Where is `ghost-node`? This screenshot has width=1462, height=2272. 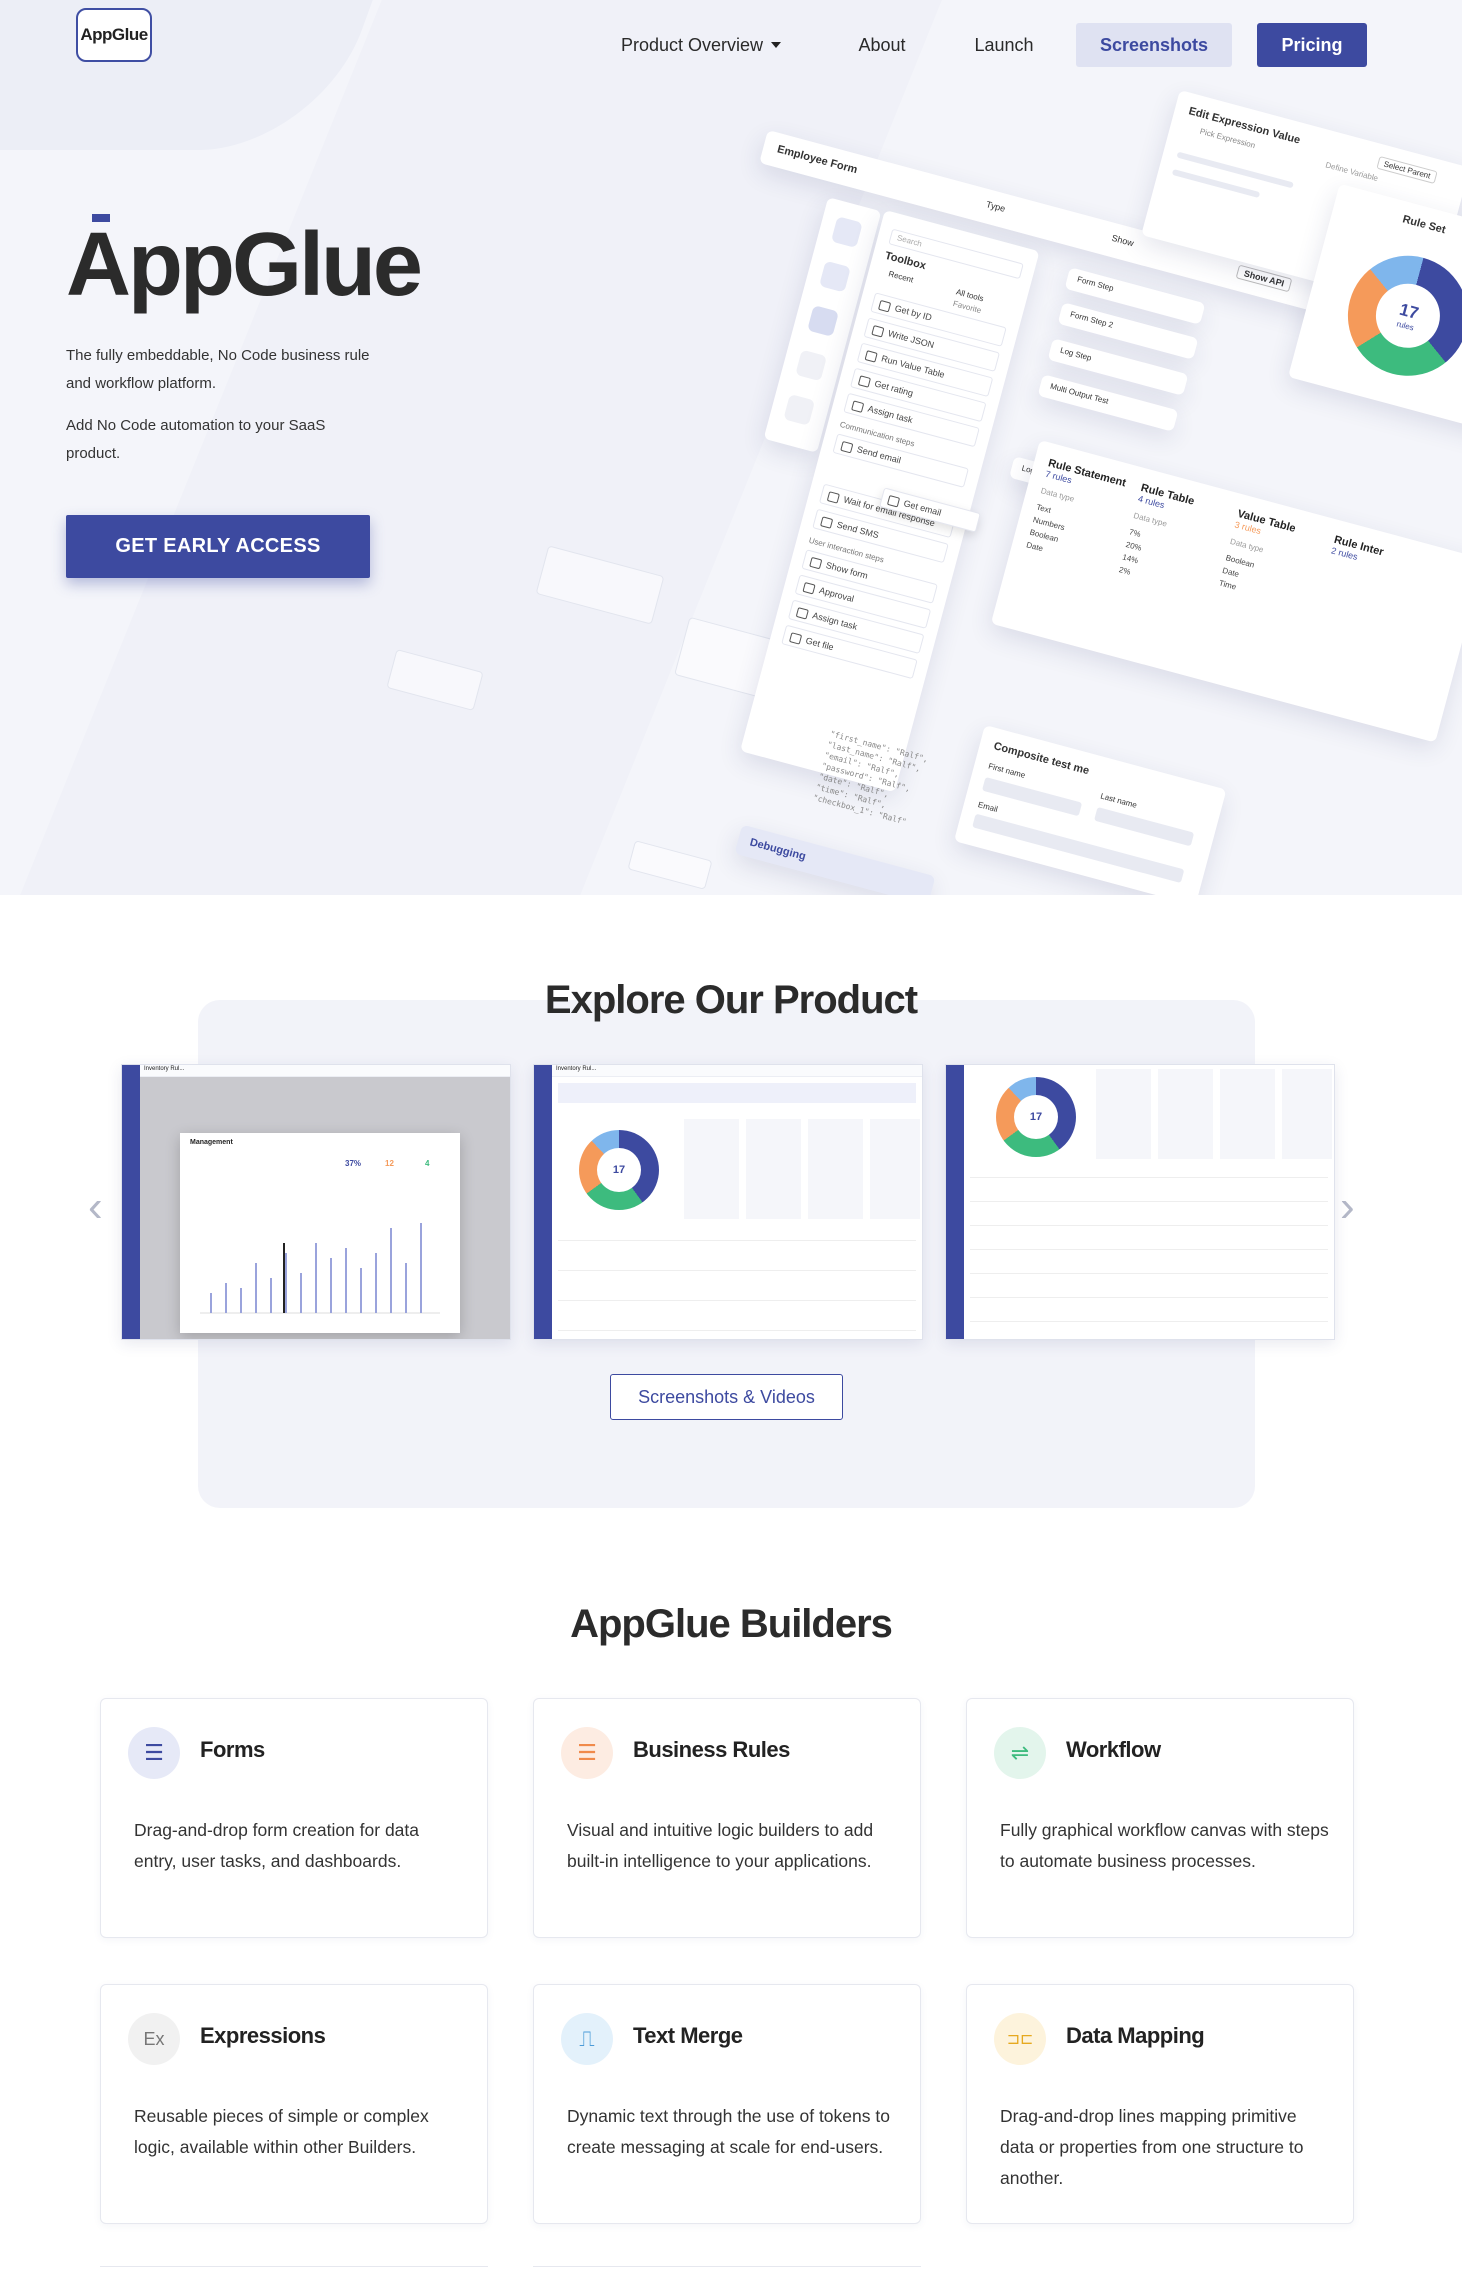 ghost-node is located at coordinates (670, 865).